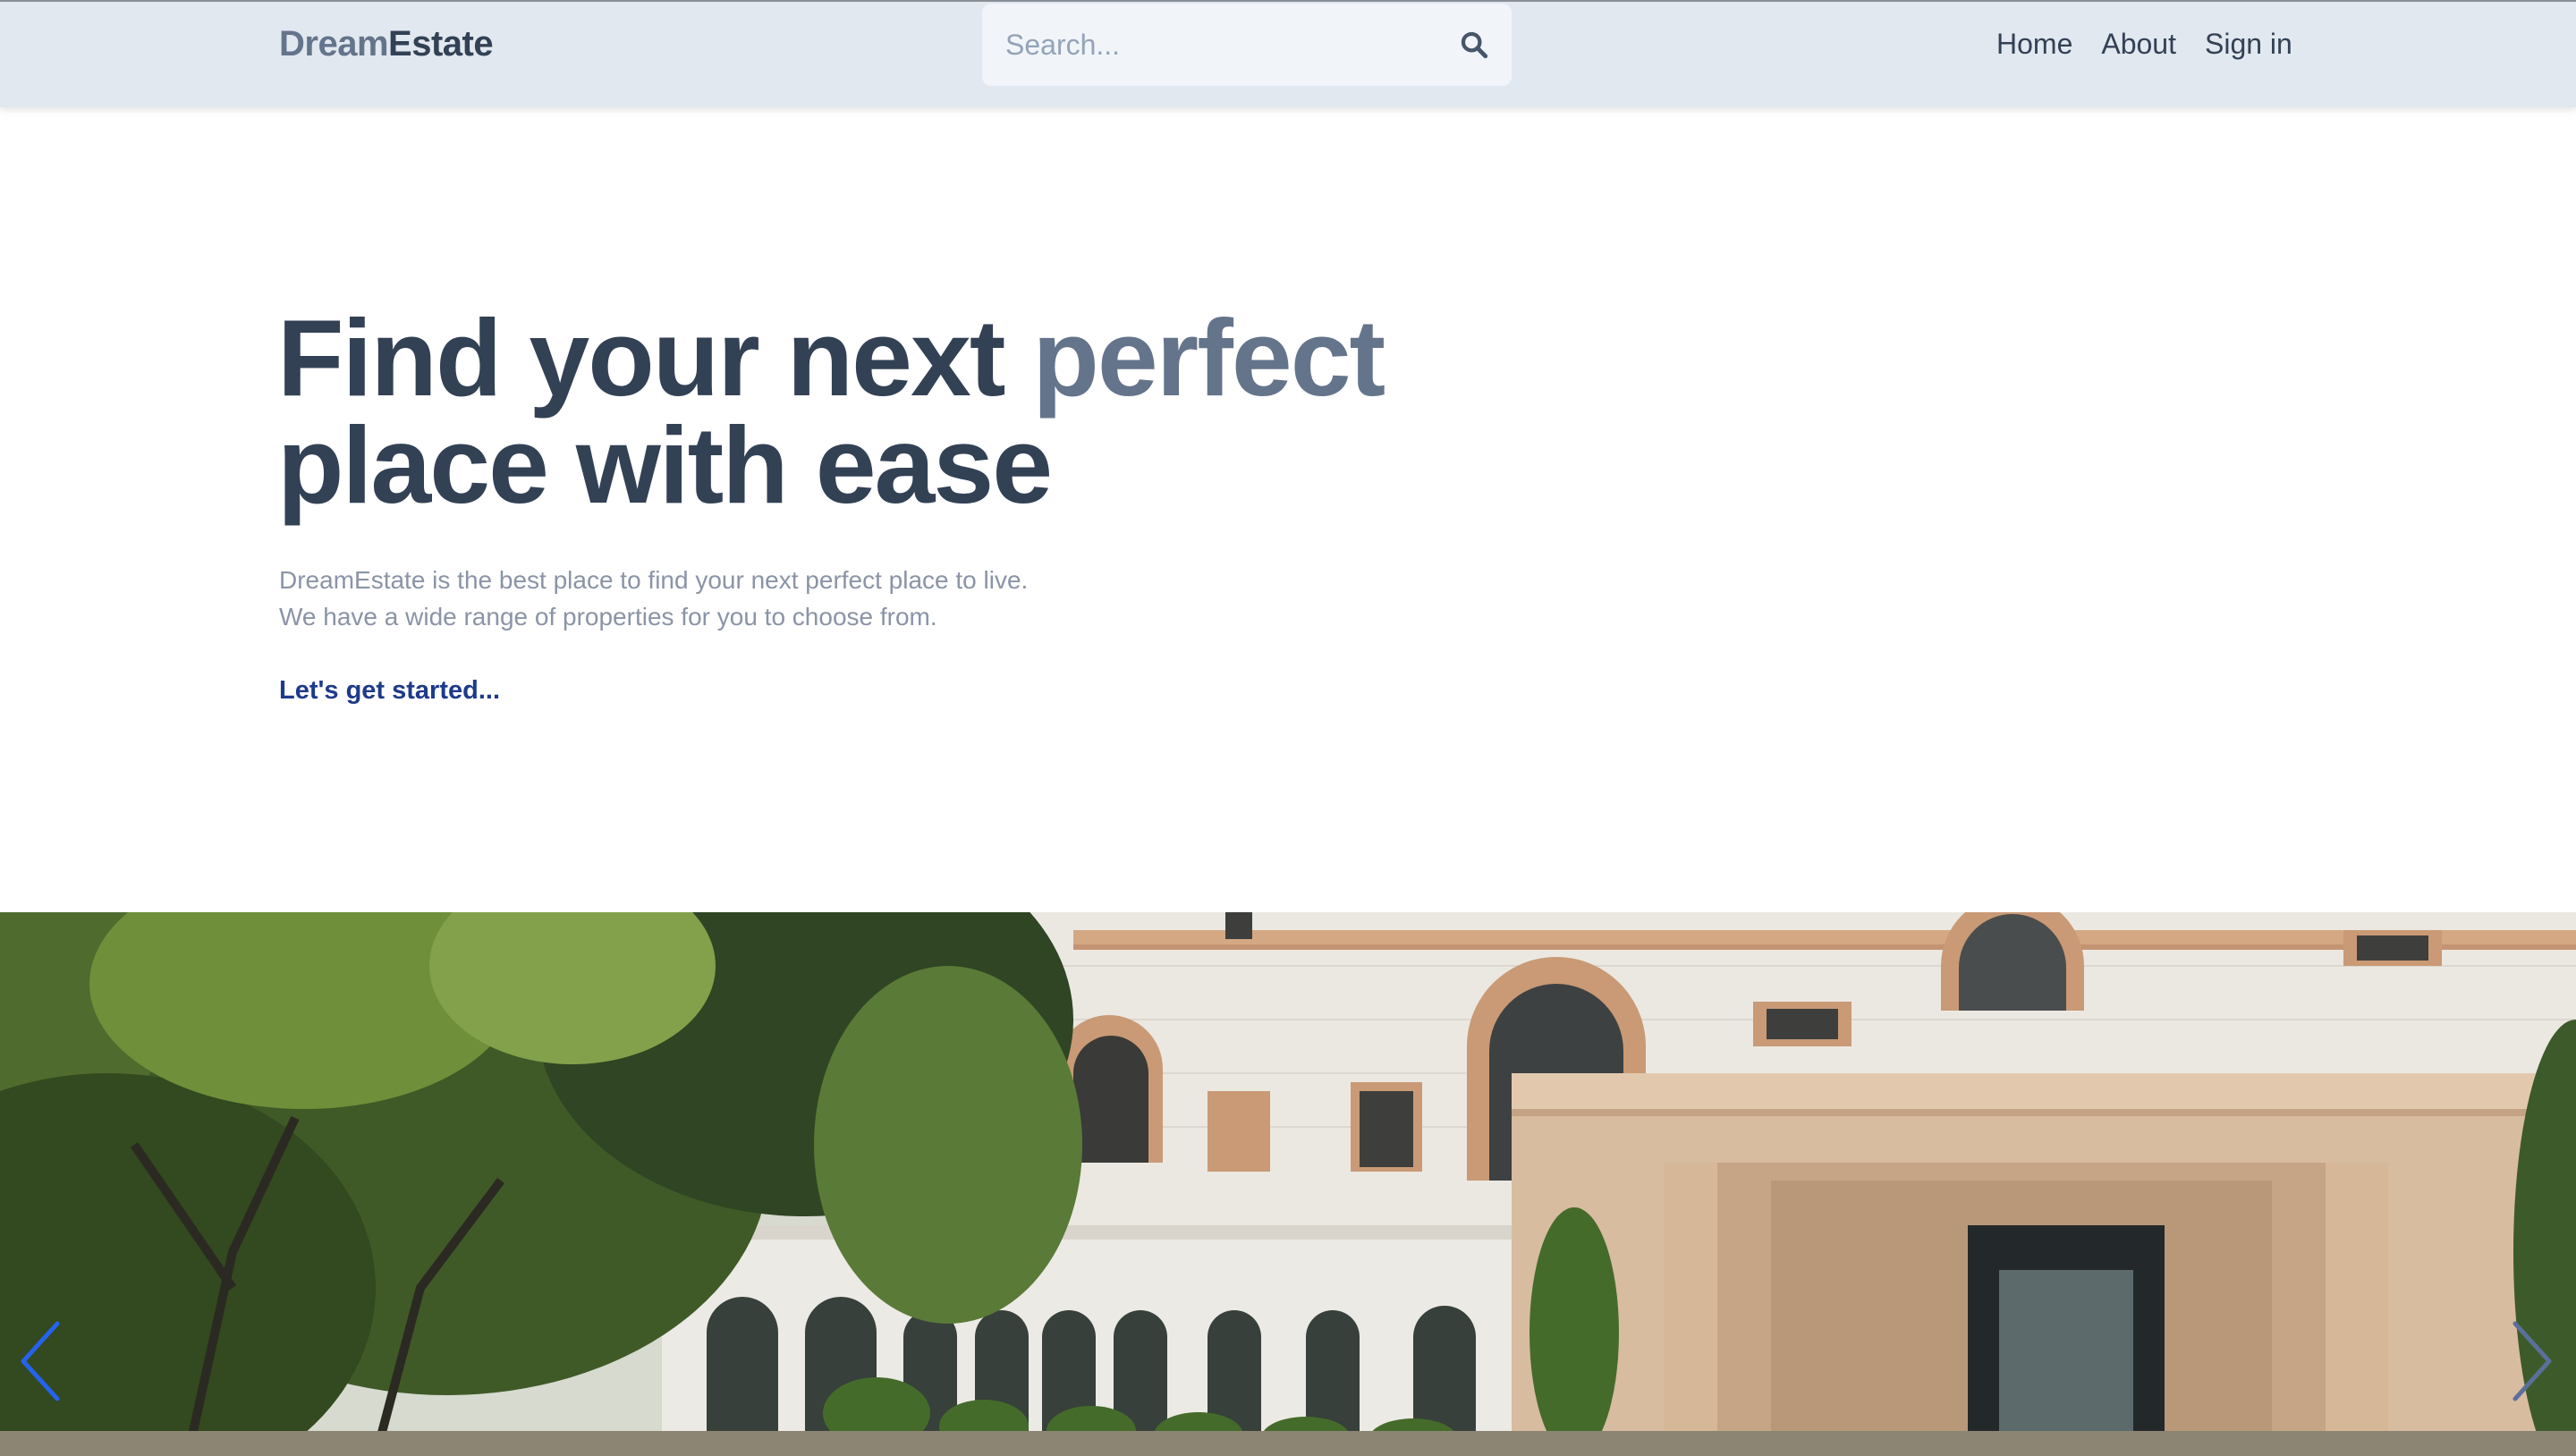 The width and height of the screenshot is (2576, 1456). Describe the element at coordinates (2034, 44) in the screenshot. I see `nav-link-home: Home` at that location.